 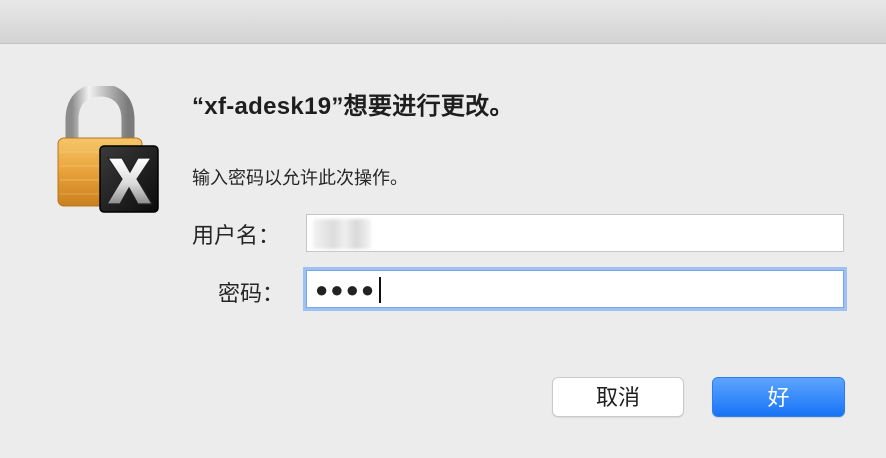 I want to click on dialog-subtitle: 输入密码以允许此次操作。, so click(x=300, y=178).